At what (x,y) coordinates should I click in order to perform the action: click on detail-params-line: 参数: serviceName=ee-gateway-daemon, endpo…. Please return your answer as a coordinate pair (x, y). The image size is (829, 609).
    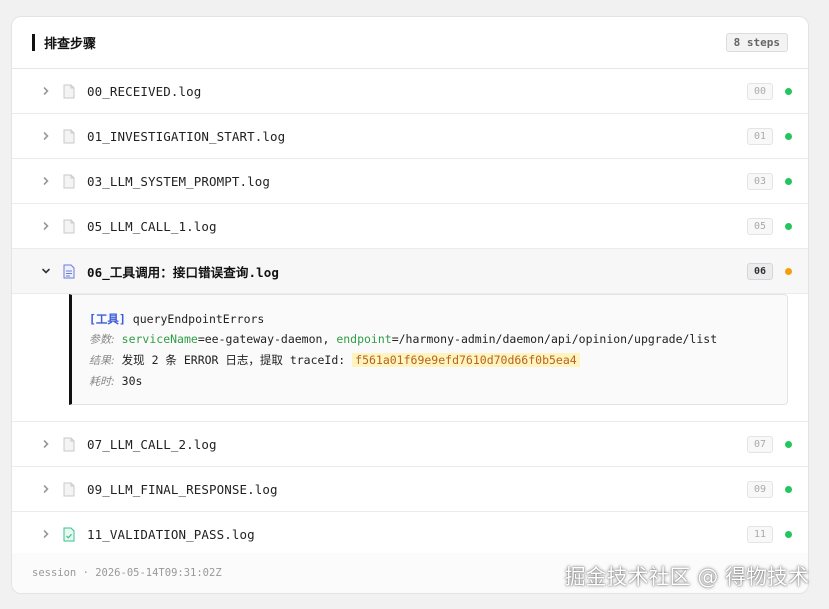
    Looking at the image, I should click on (430, 339).